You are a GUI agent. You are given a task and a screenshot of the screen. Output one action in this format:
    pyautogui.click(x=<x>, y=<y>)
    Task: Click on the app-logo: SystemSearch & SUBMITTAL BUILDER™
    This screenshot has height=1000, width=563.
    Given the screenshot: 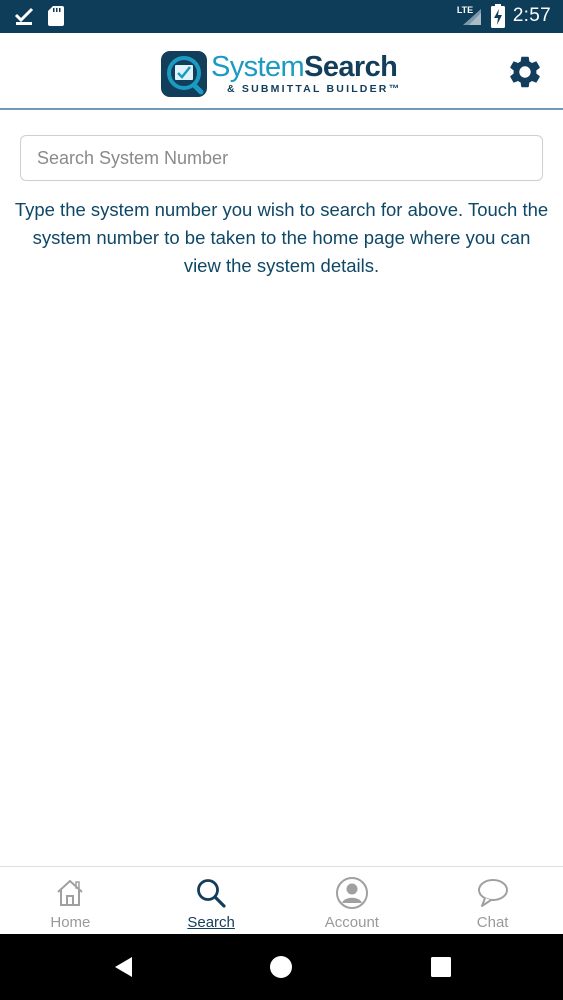 What is the action you would take?
    pyautogui.click(x=281, y=74)
    